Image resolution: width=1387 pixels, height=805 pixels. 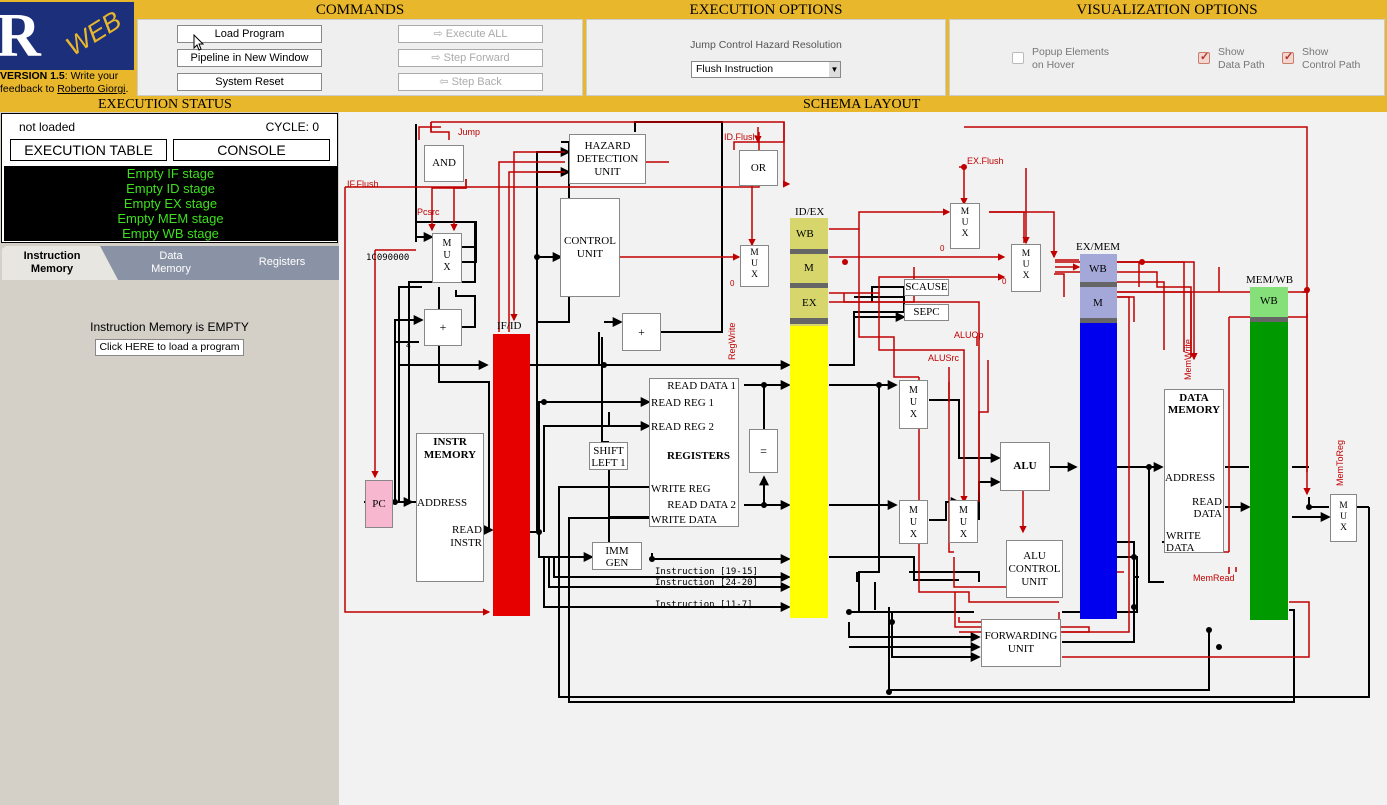 What do you see at coordinates (1269, 301) in the screenshot?
I see `mem-wb-wb: WB` at bounding box center [1269, 301].